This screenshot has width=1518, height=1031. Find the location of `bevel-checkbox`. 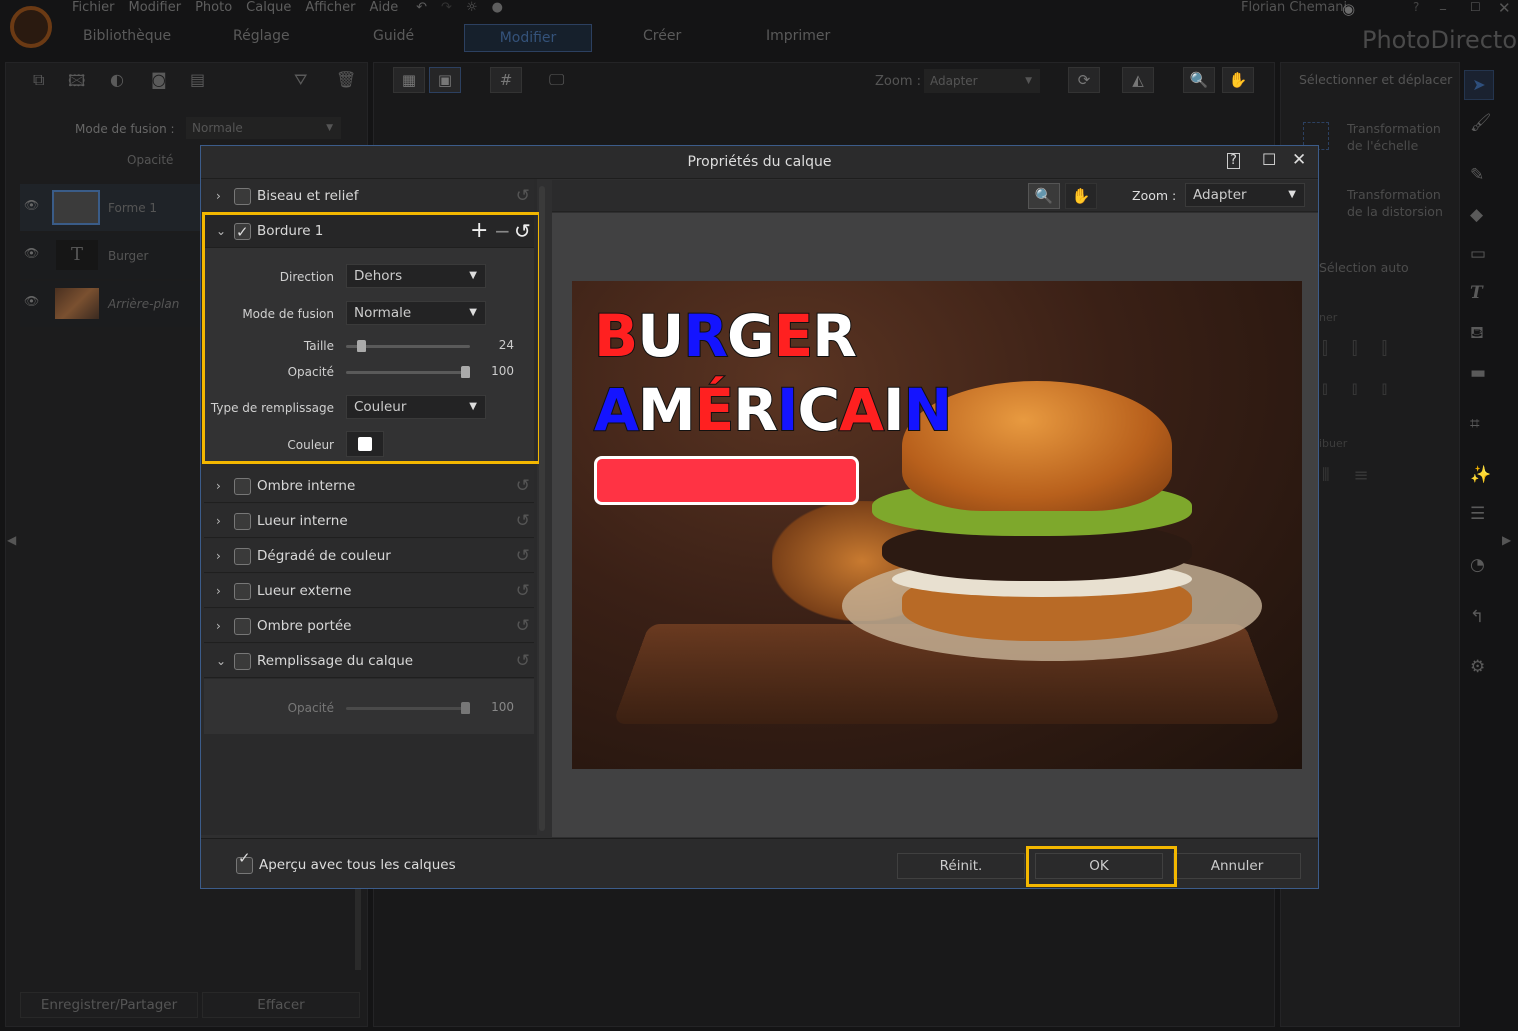

bevel-checkbox is located at coordinates (242, 196).